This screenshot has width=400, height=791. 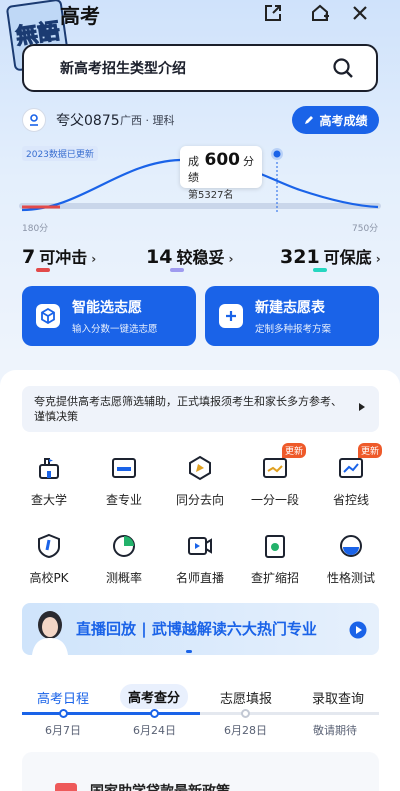 What do you see at coordinates (66, 787) in the screenshot?
I see `news-tag` at bounding box center [66, 787].